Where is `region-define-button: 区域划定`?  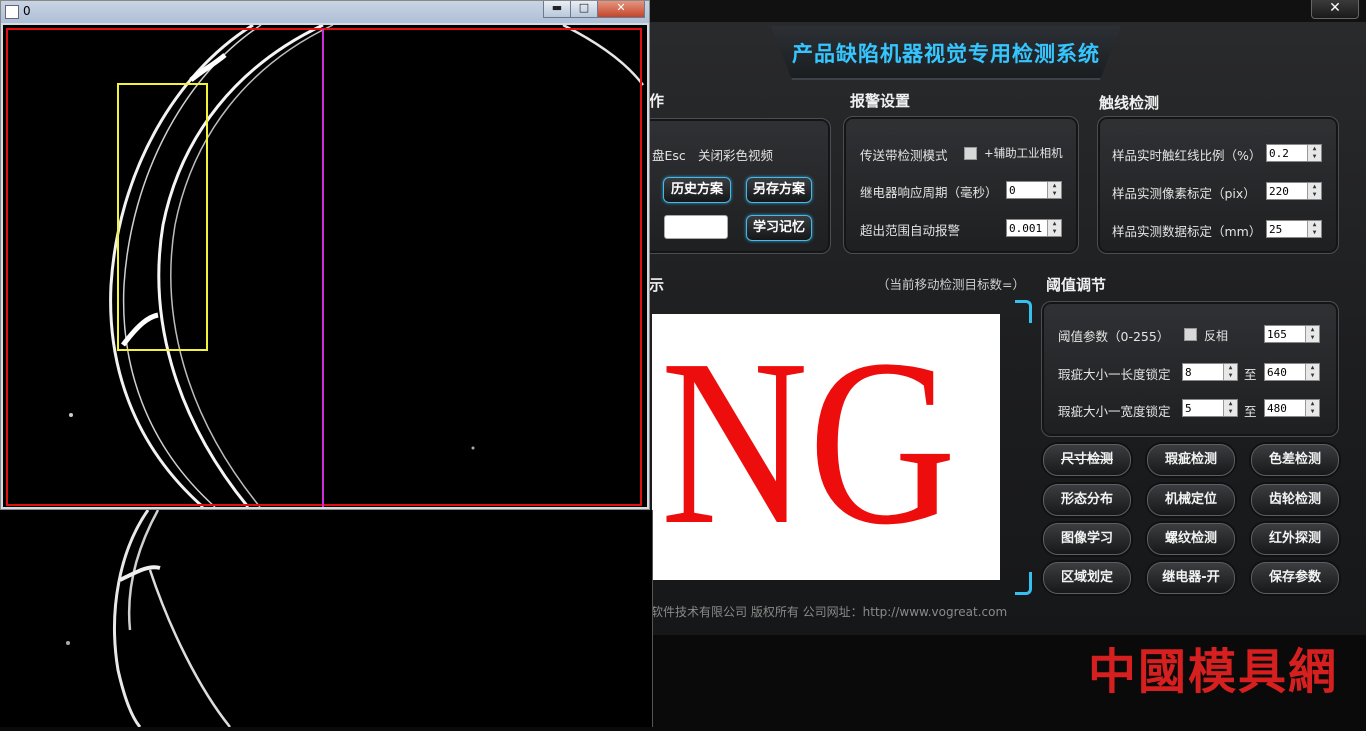 region-define-button: 区域划定 is located at coordinates (1087, 578).